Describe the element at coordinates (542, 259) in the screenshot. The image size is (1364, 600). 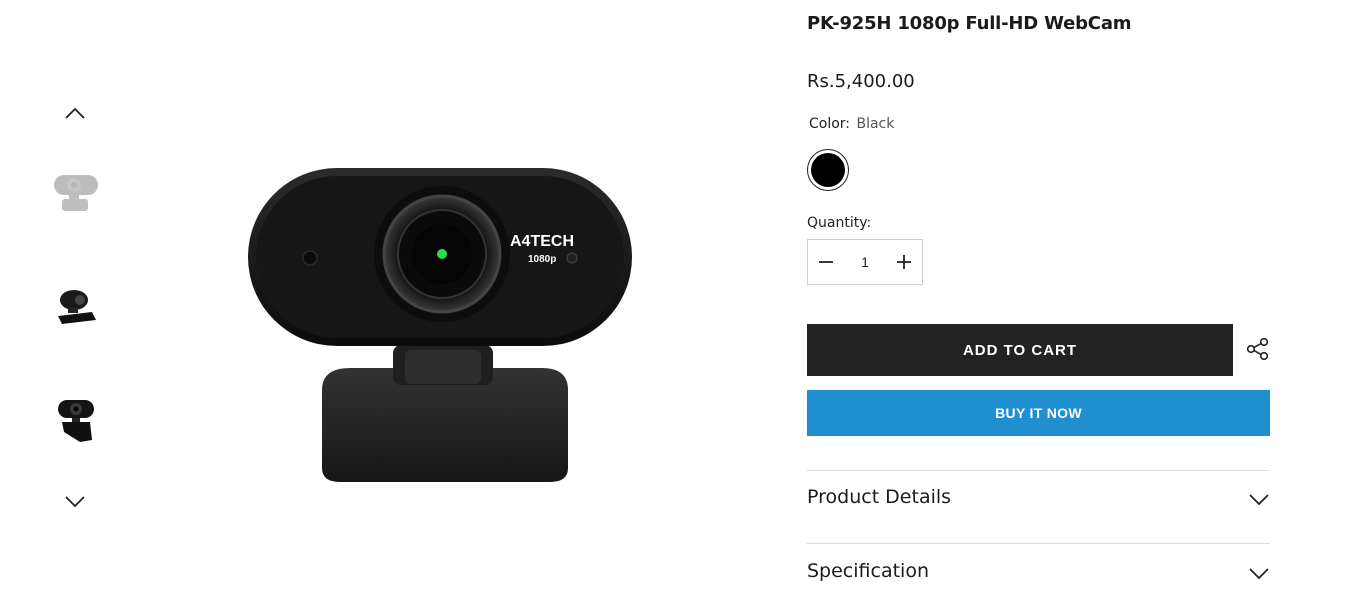
I see `resolution-logo-text: 1080p` at that location.